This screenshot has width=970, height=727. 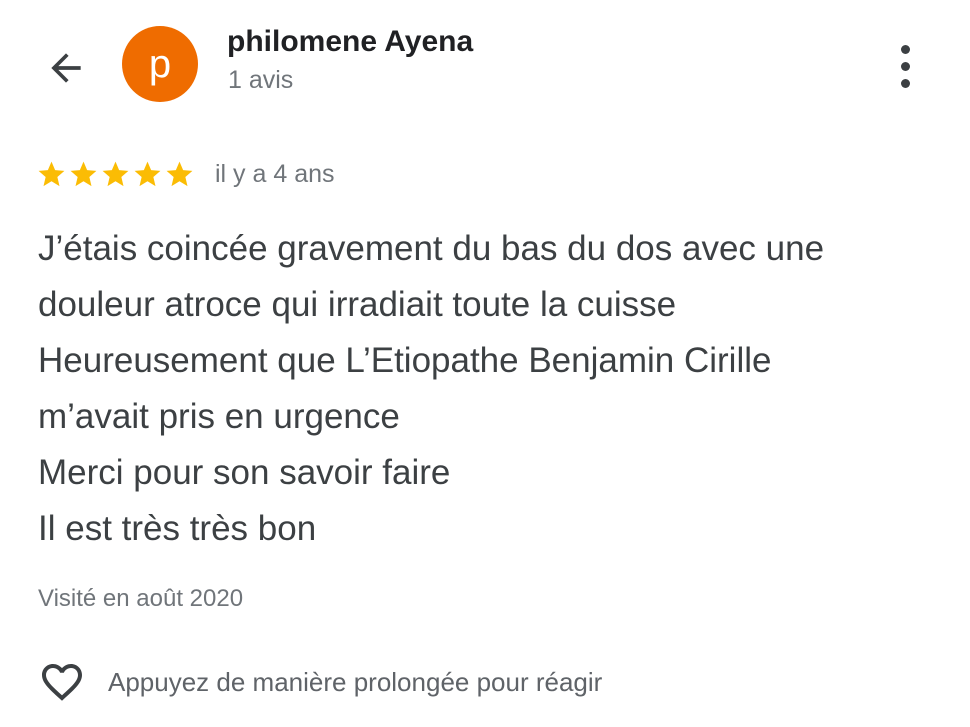 I want to click on review-line: Merci pour son savoir faire, so click(x=244, y=472).